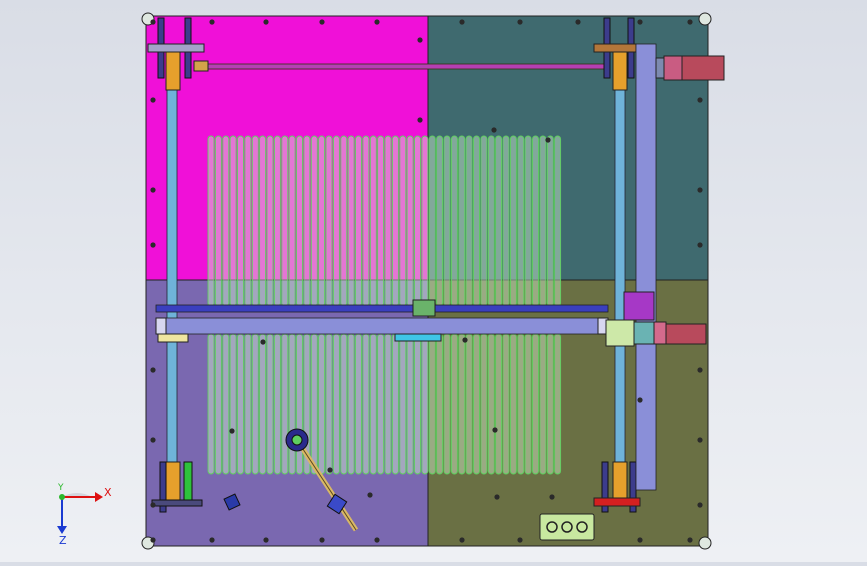  I want to click on triad-y-axis-dot, so click(62, 497).